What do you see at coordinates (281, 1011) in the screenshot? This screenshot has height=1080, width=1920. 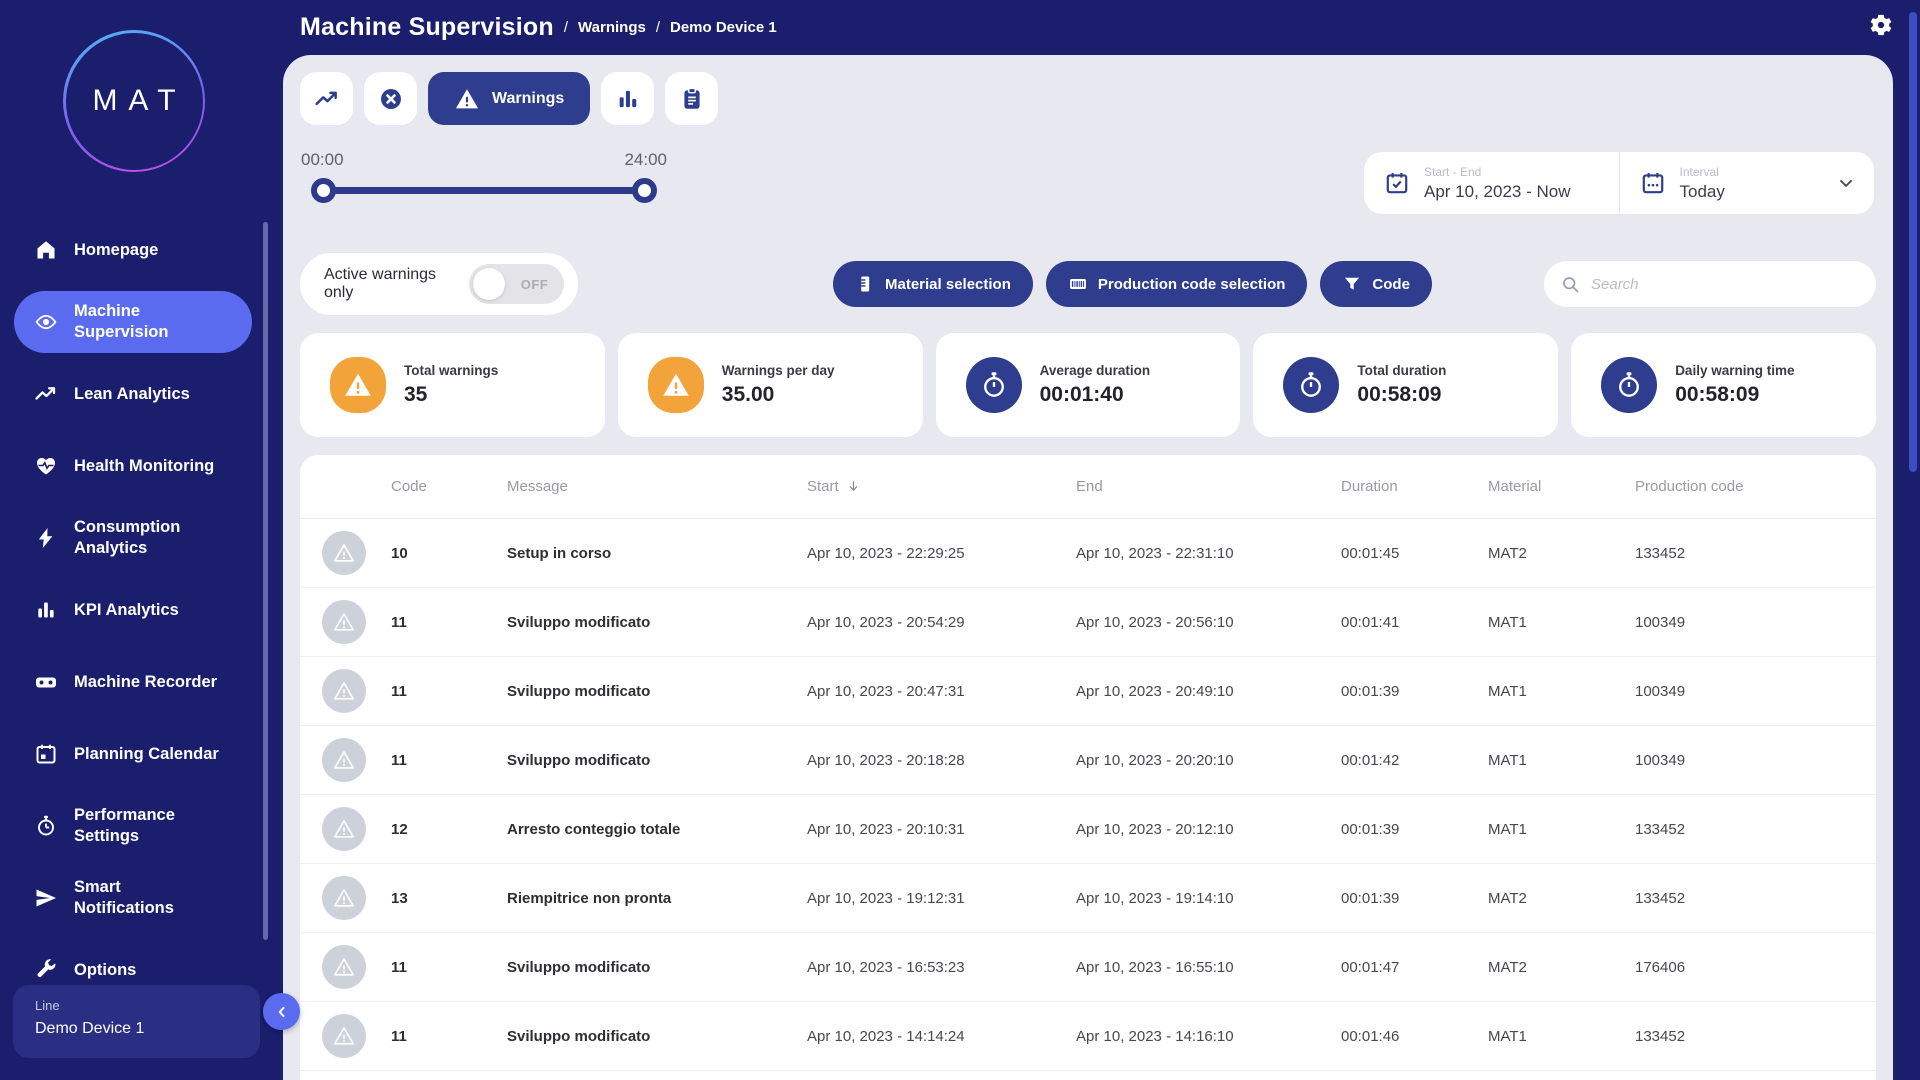 I see `sidebar-collapse-button` at bounding box center [281, 1011].